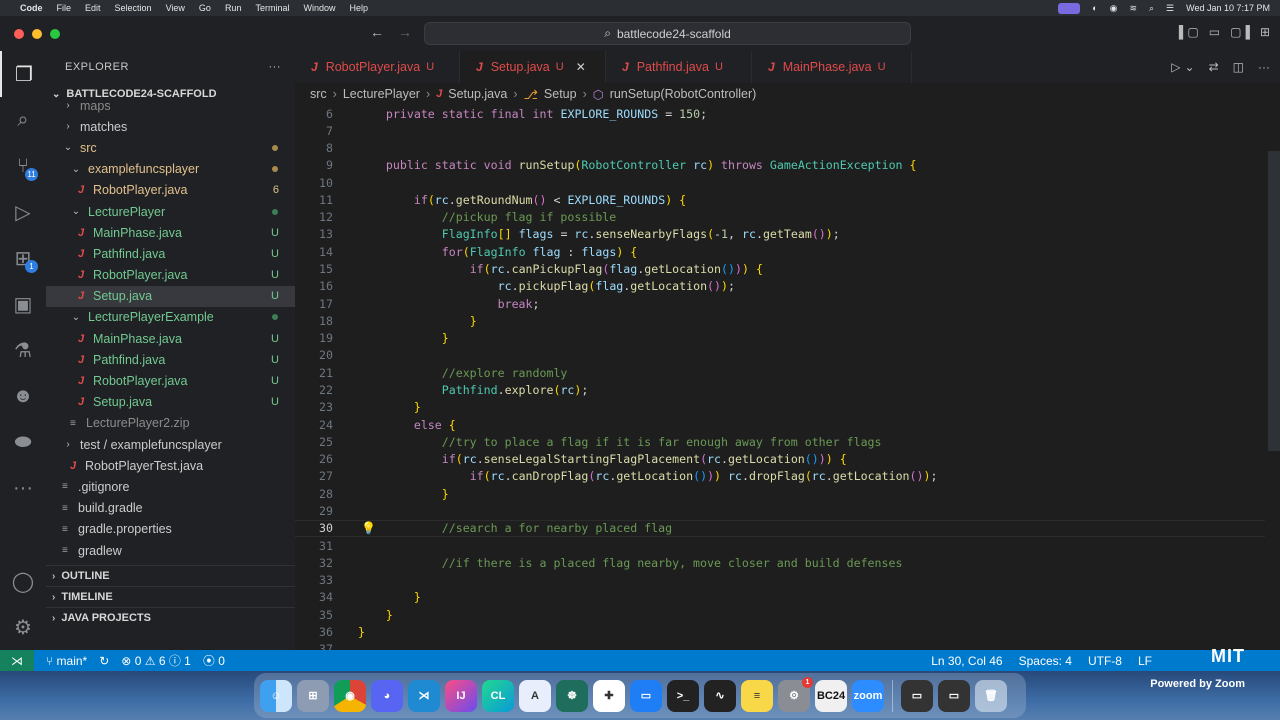 This screenshot has width=1280, height=720. What do you see at coordinates (1240, 32) in the screenshot?
I see `toggle-secondary-sidebar-icon: ▢▐` at bounding box center [1240, 32].